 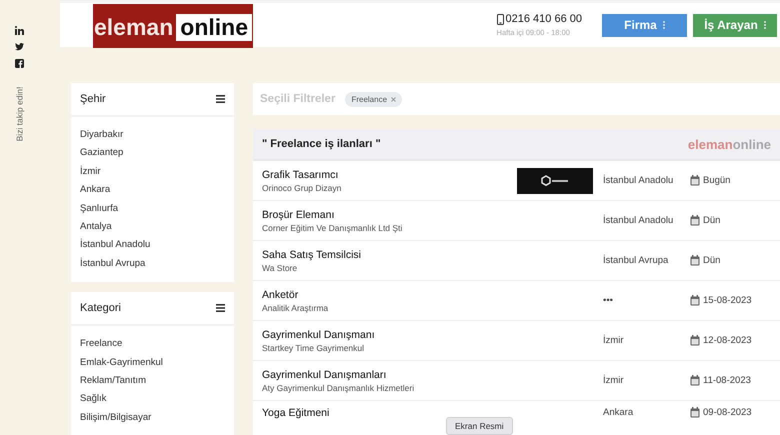 I want to click on filter-title: Seçili Filtreler, so click(x=298, y=99).